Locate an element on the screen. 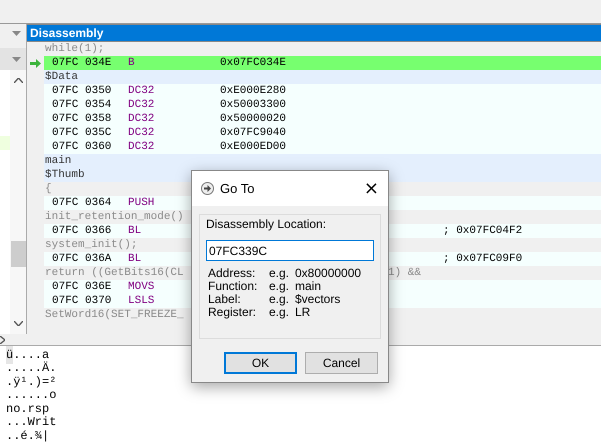  address: 07FC 0350 is located at coordinates (82, 91).